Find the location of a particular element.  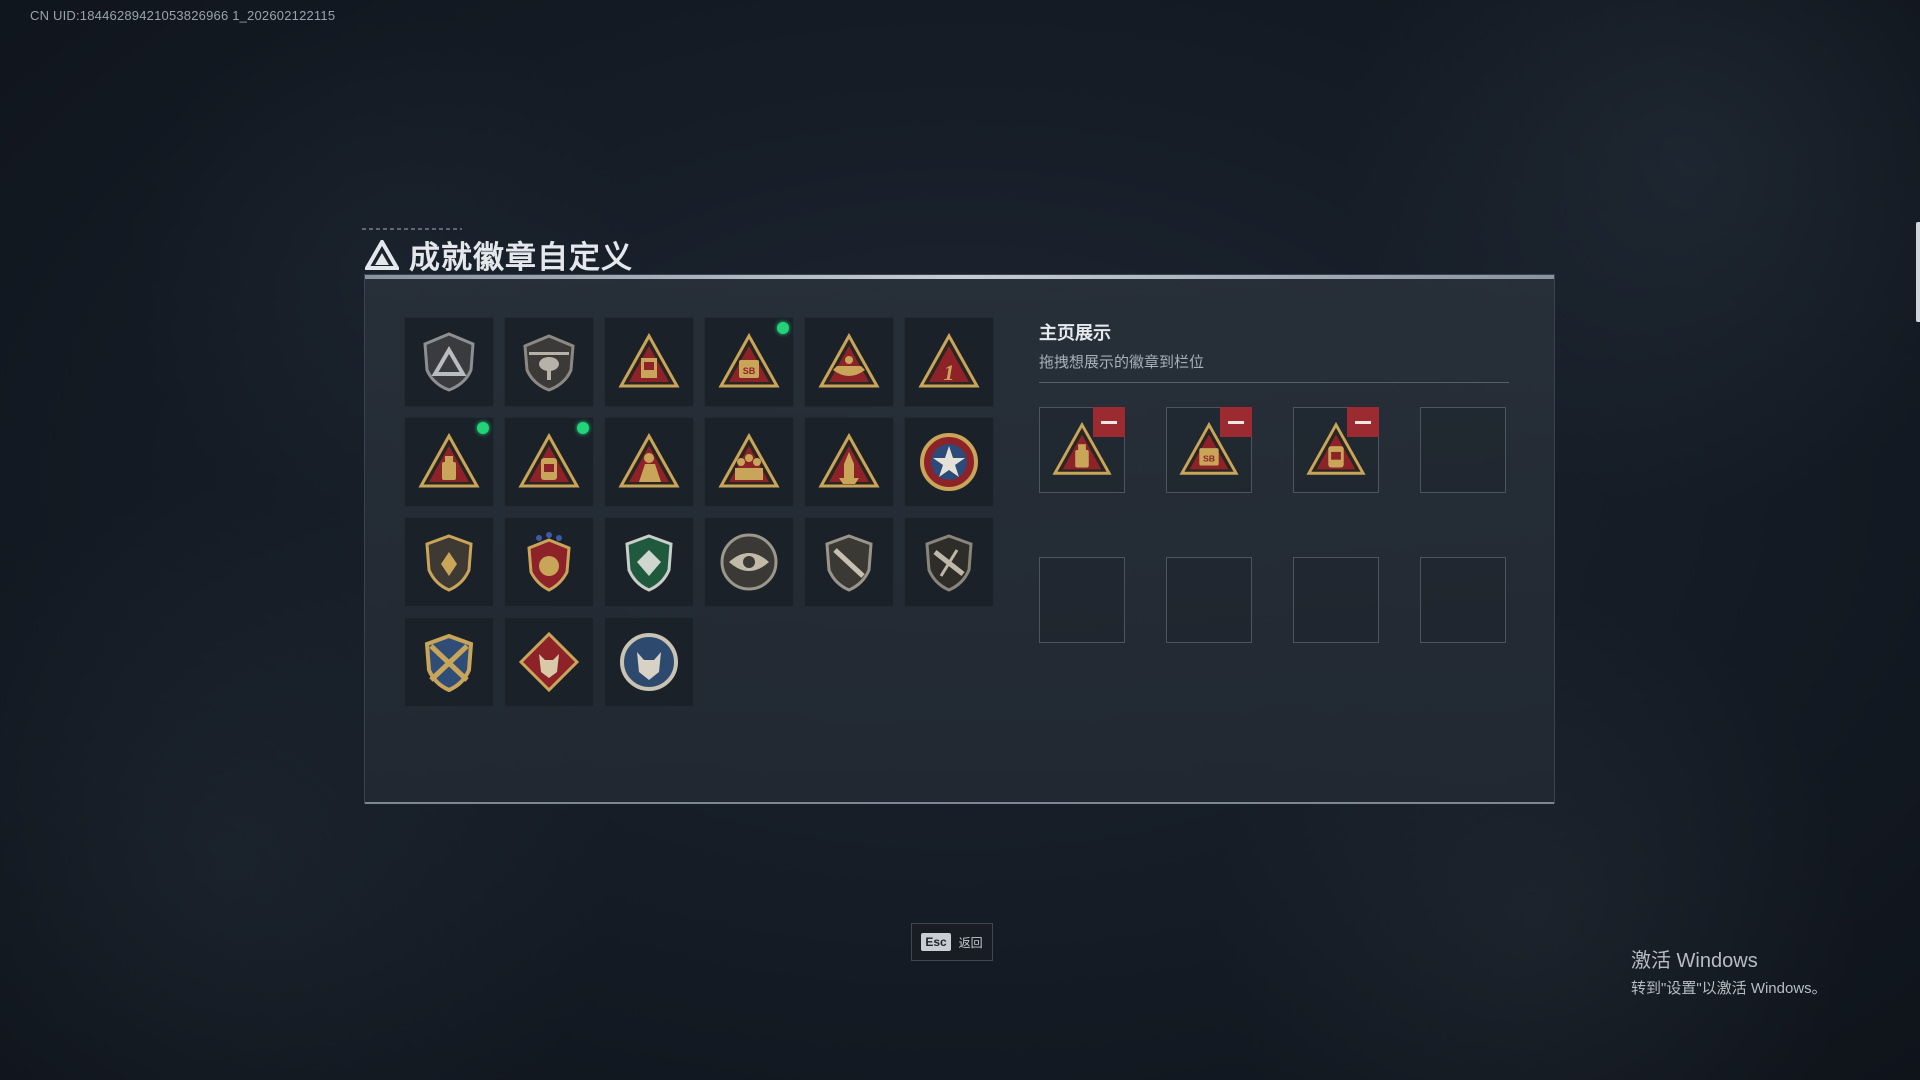

badge-item: 1 is located at coordinates (949, 362).